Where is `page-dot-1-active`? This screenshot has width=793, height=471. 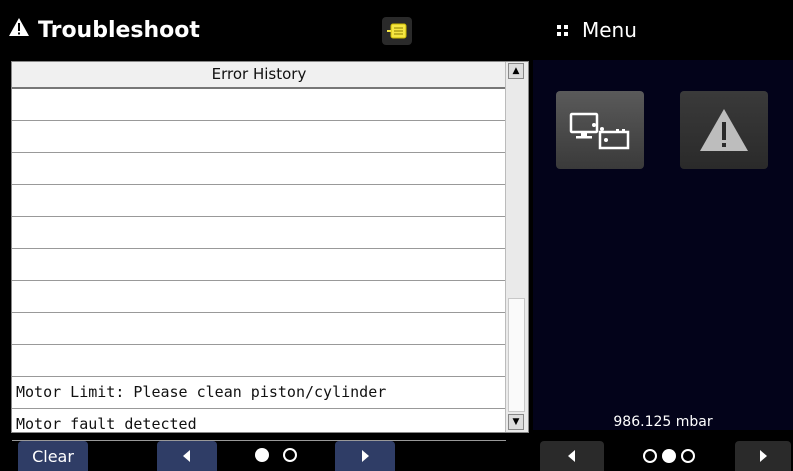 page-dot-1-active is located at coordinates (262, 455).